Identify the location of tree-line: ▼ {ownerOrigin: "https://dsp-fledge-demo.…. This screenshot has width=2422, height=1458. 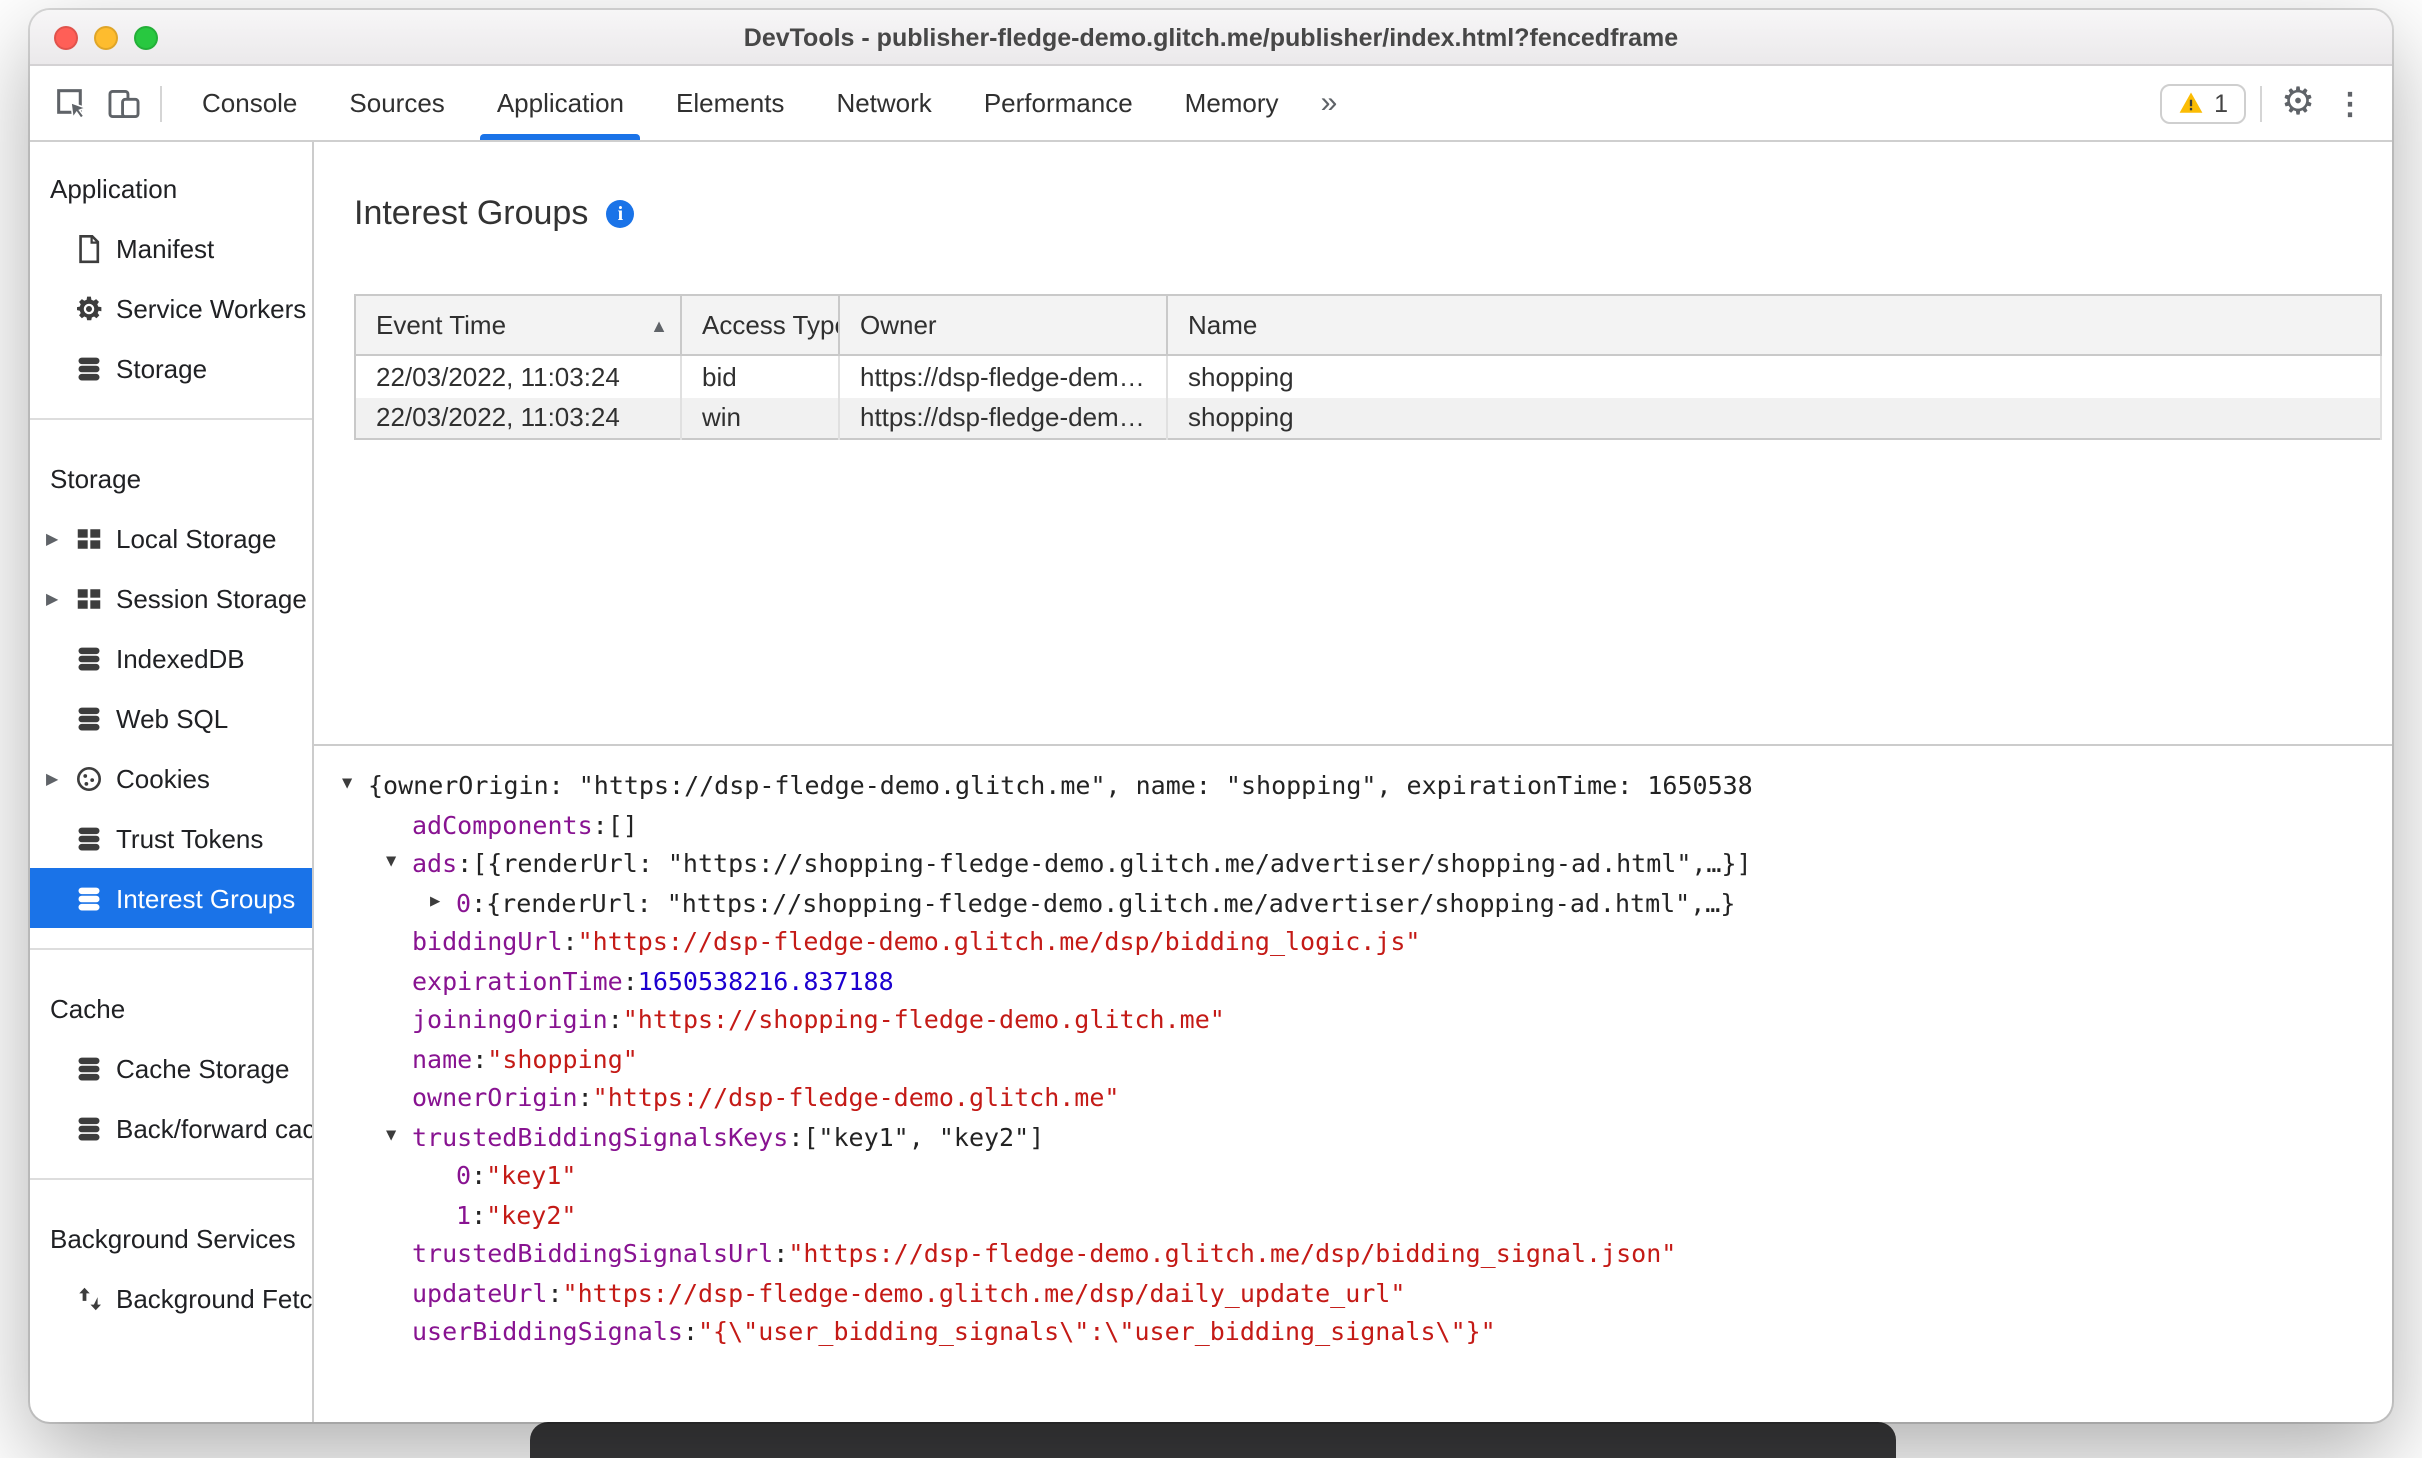
(1367, 785).